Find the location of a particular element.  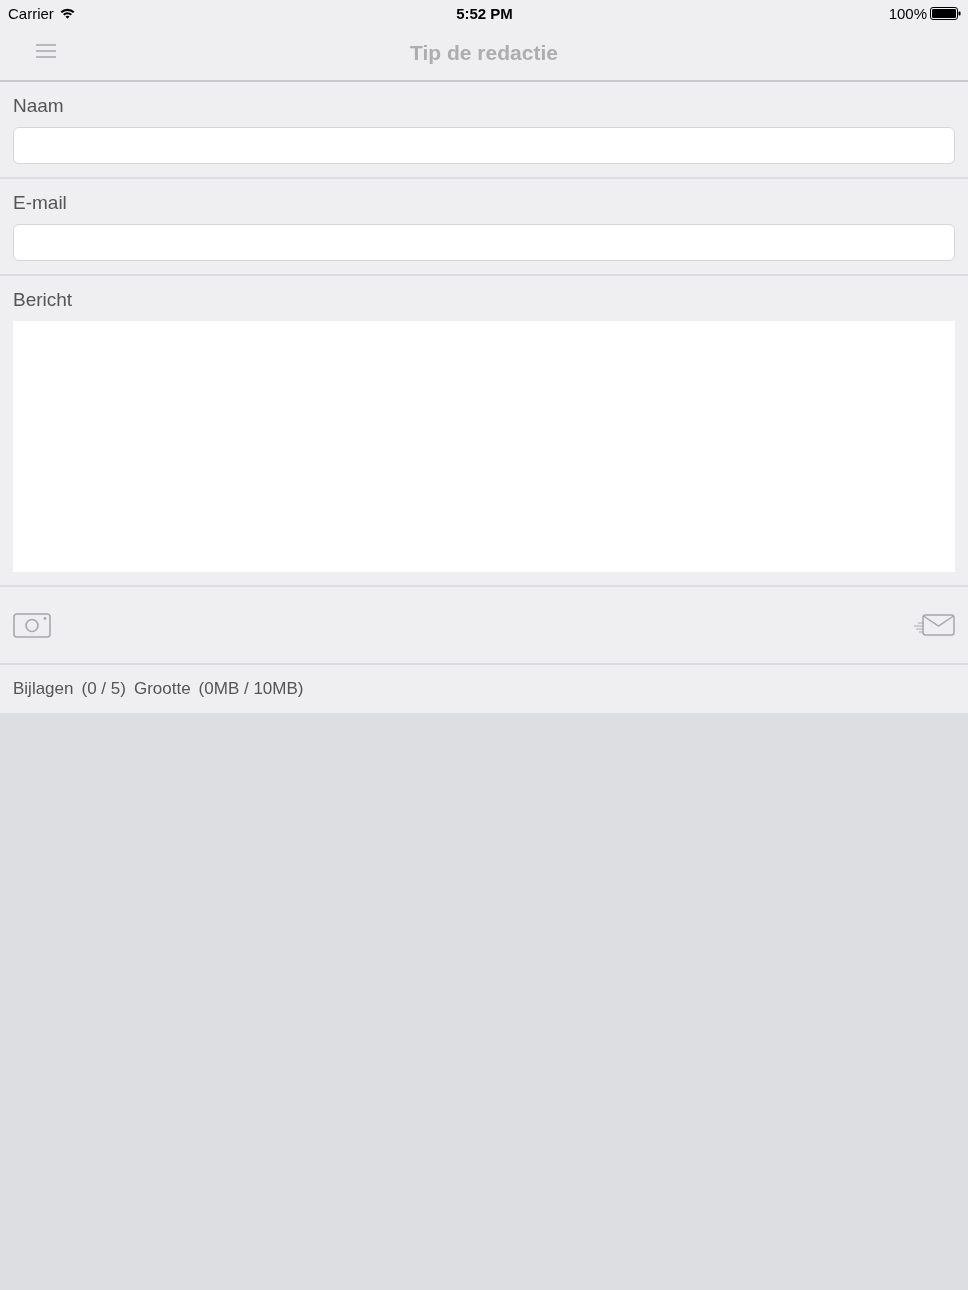

clock-time: 5:52 PM is located at coordinates (484, 13).